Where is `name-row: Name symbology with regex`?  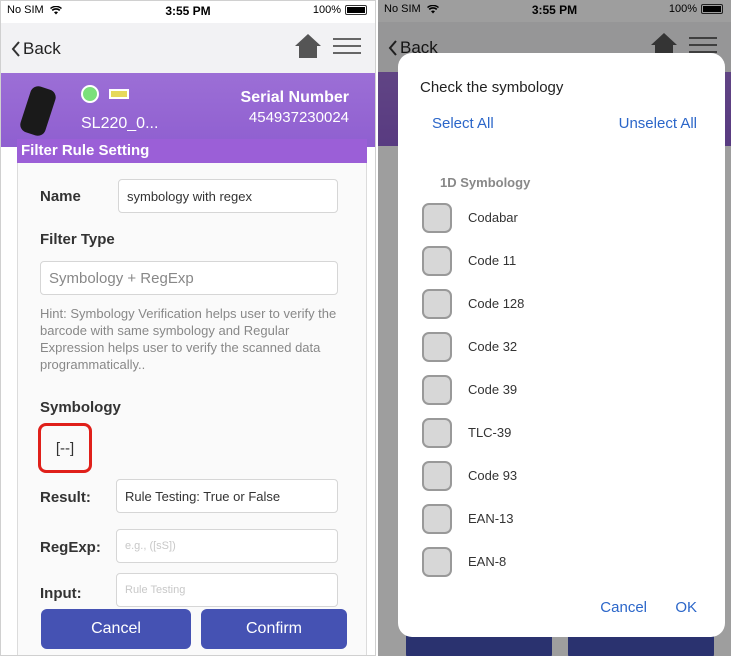
name-row: Name symbology with regex is located at coordinates (189, 196).